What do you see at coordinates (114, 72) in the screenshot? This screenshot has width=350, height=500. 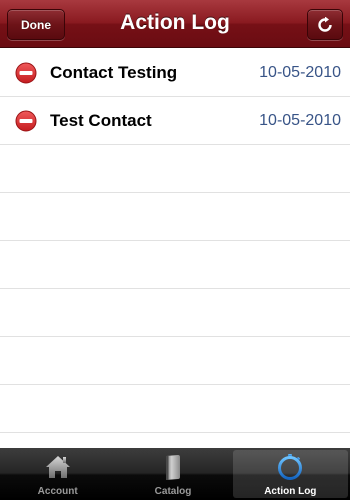 I see `row-title: Contact Testing` at bounding box center [114, 72].